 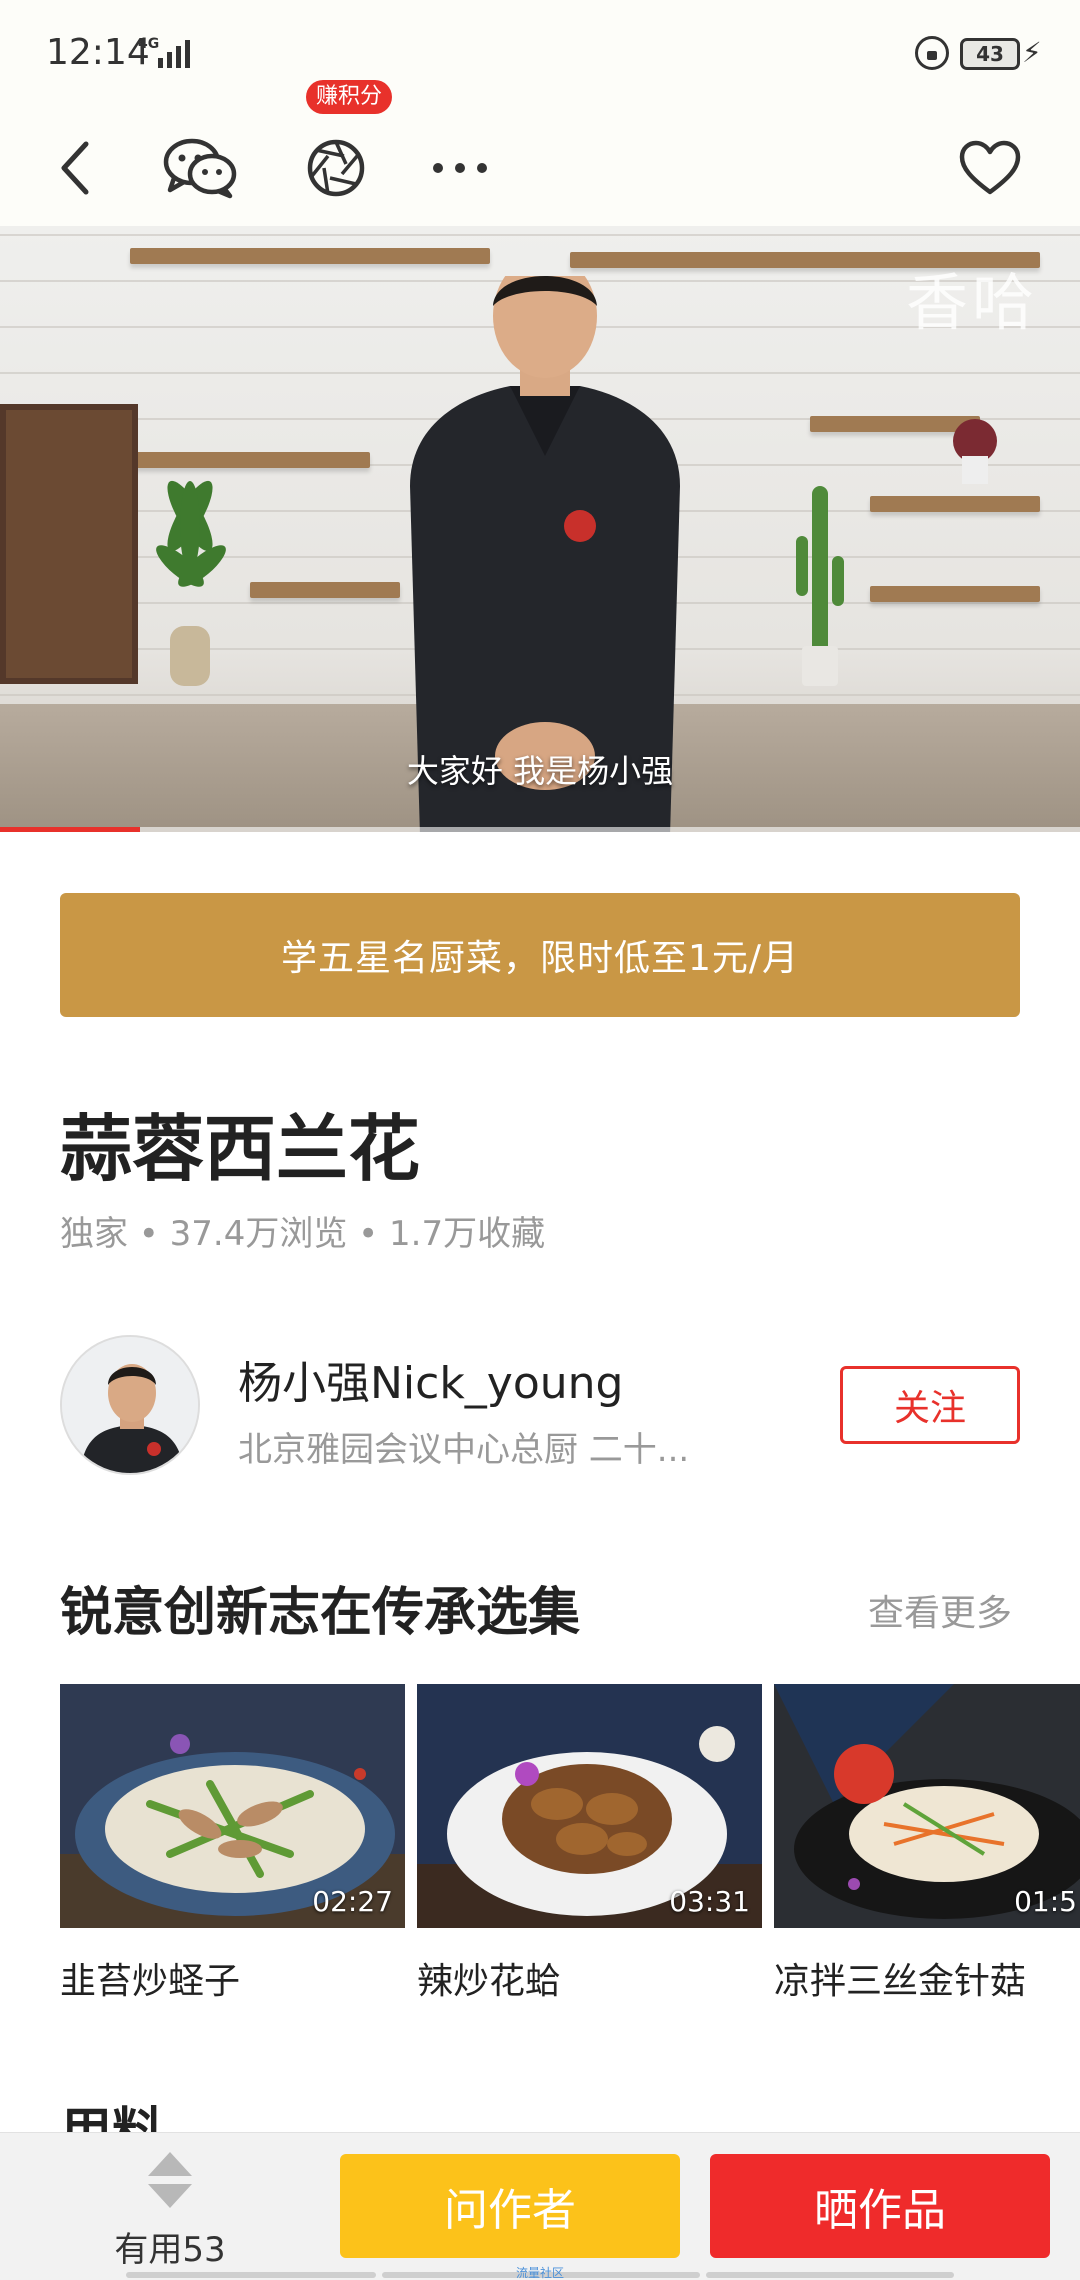 I want to click on avatar, so click(x=130, y=1405).